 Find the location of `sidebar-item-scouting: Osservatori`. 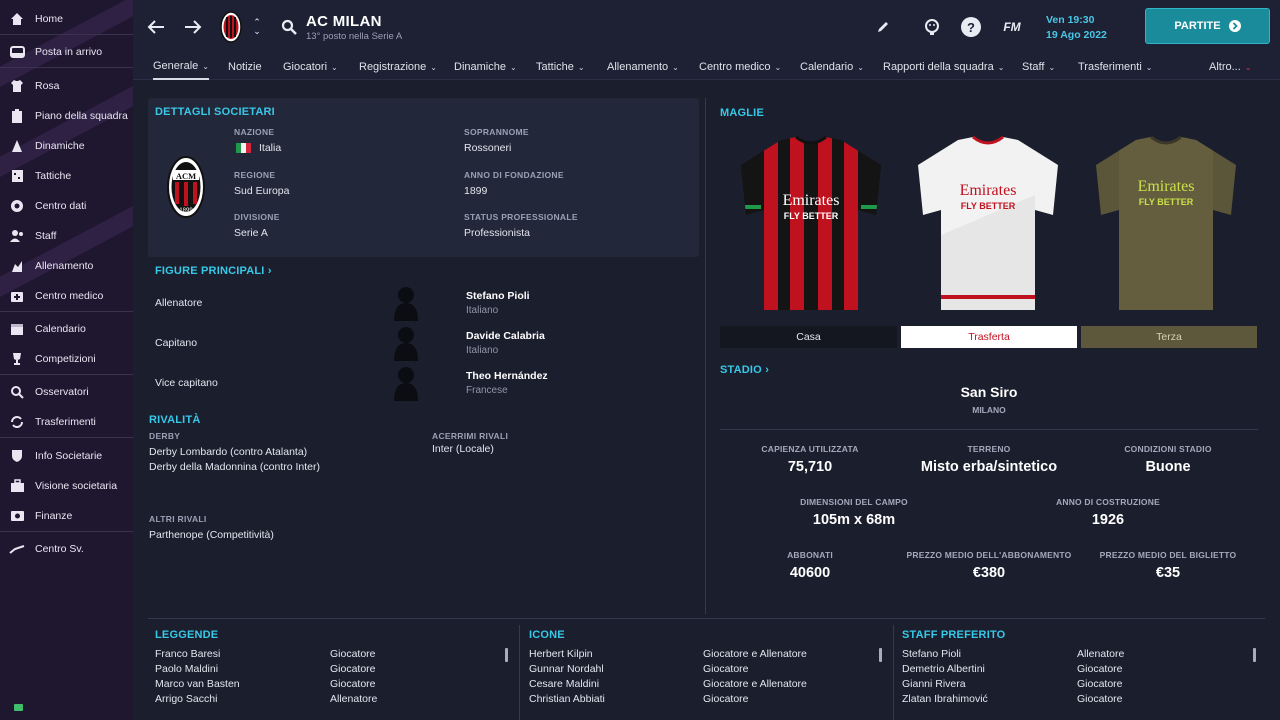

sidebar-item-scouting: Osservatori is located at coordinates (66, 392).